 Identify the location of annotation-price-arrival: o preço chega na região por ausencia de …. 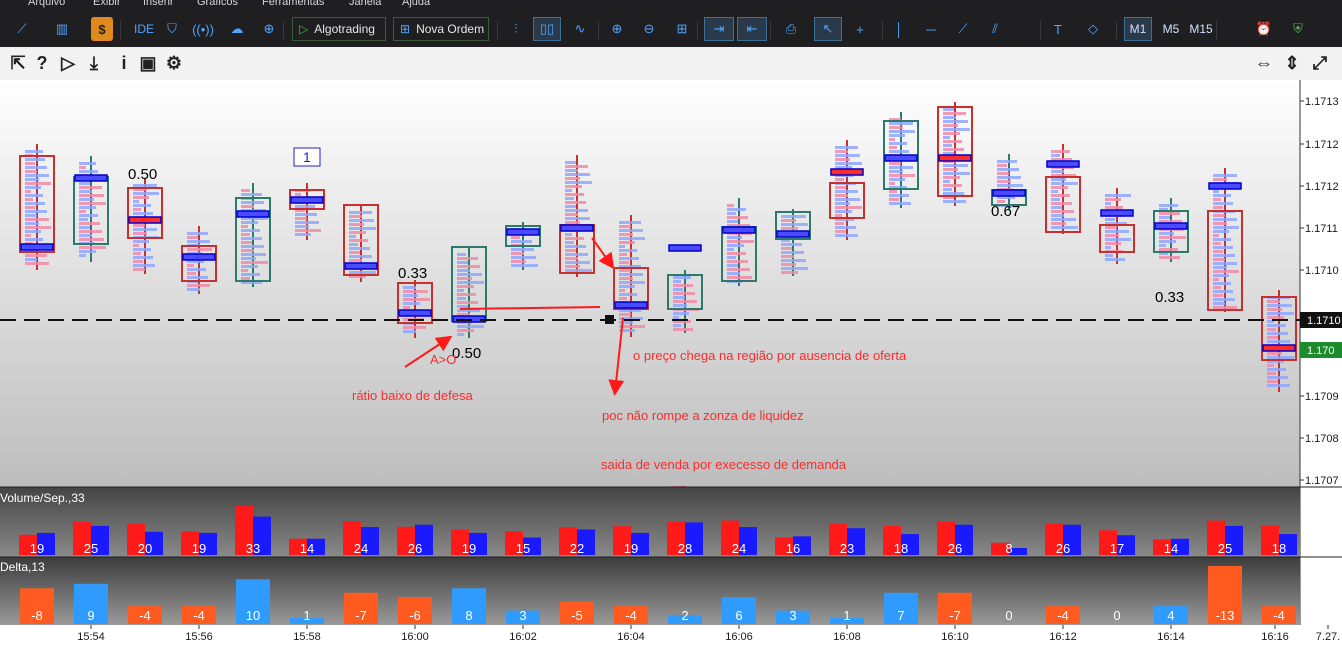
(770, 355).